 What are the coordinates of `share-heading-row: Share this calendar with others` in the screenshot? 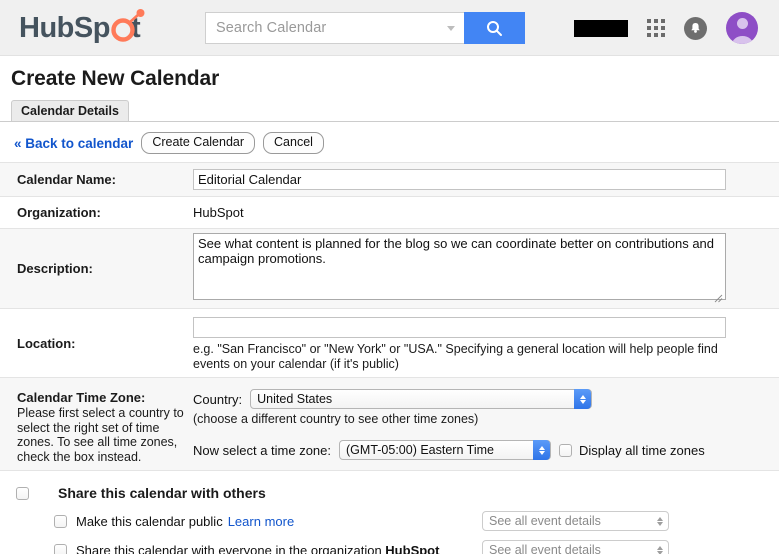 It's located at (389, 493).